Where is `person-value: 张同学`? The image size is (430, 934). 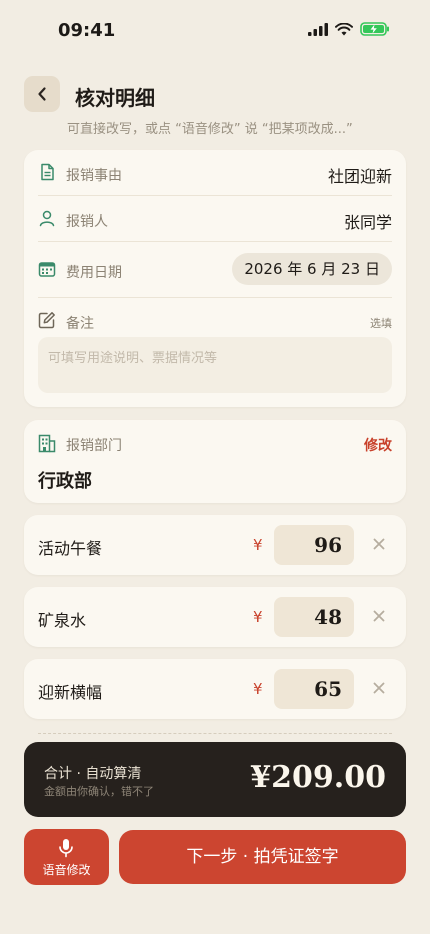
person-value: 张同学 is located at coordinates (368, 221).